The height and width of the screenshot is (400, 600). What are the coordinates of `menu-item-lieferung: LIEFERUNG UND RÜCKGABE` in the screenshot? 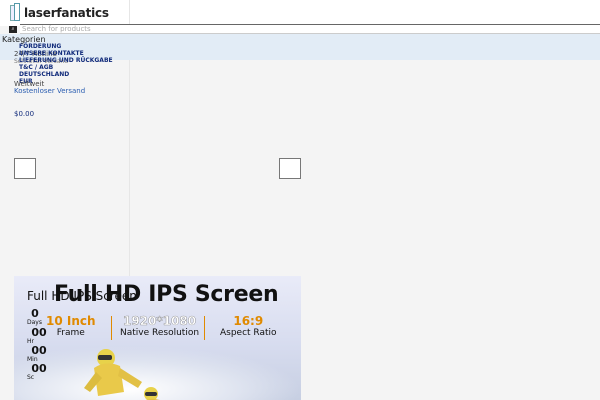 It's located at (66, 60).